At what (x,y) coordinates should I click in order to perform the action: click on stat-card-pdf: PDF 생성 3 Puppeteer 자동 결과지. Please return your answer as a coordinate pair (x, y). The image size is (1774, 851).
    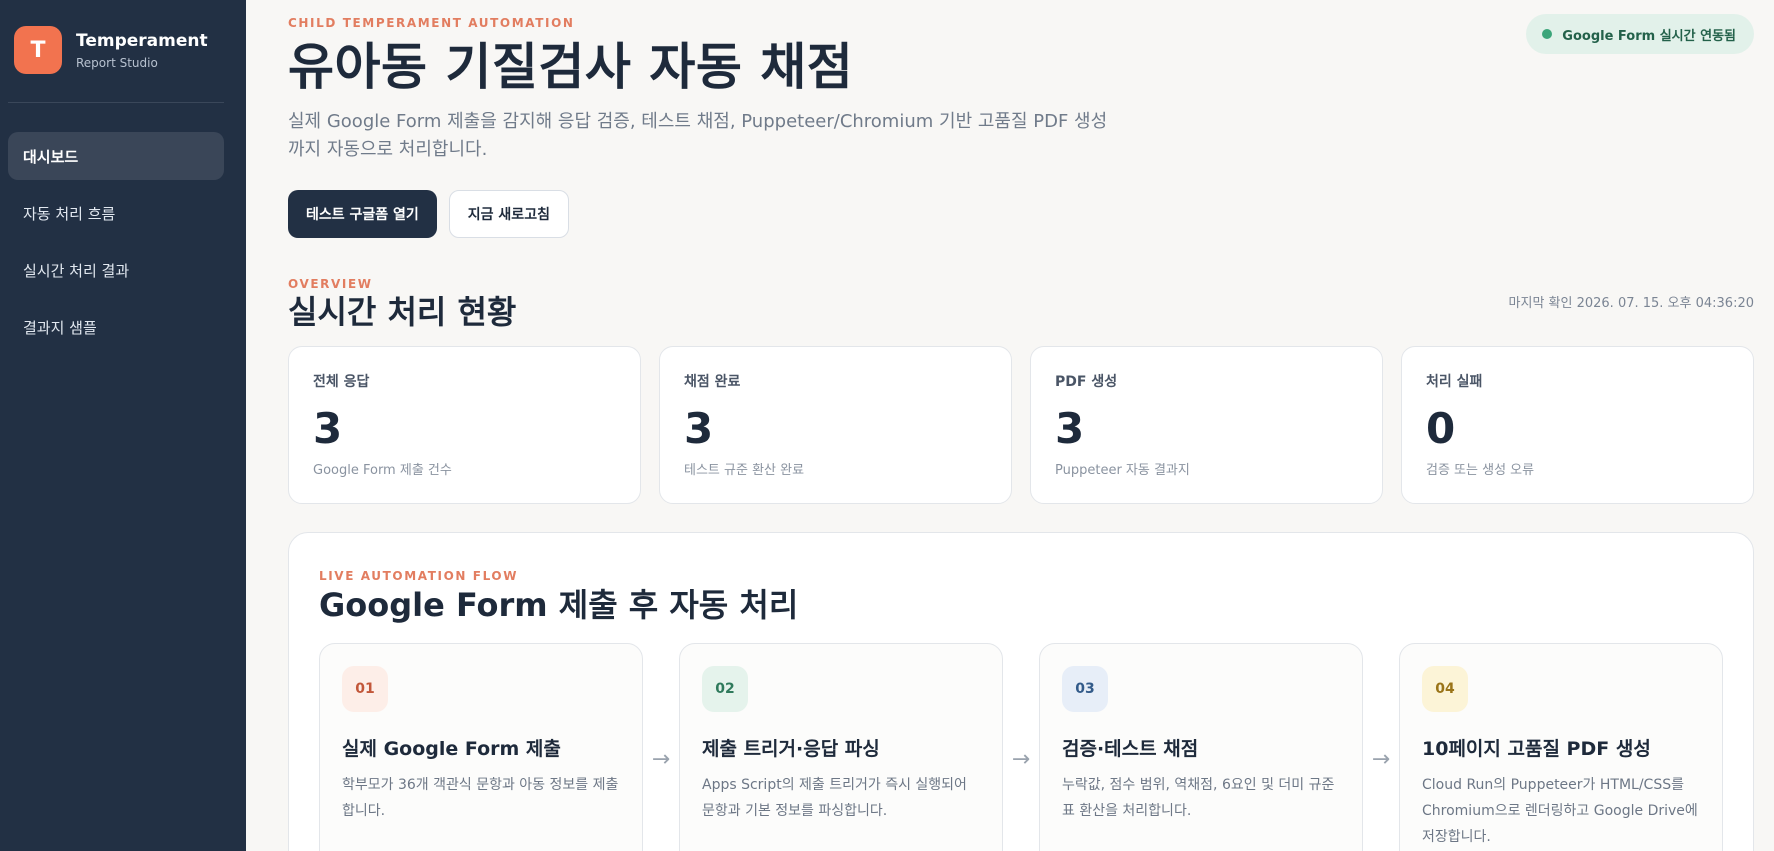
    Looking at the image, I should click on (1206, 425).